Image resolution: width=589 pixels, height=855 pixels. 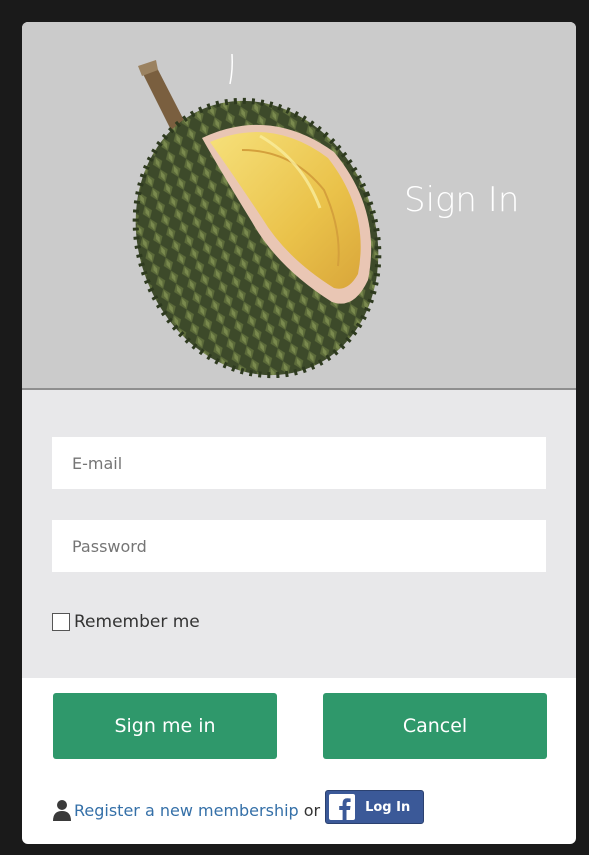 I want to click on facebook-login-button: Log In, so click(x=375, y=807).